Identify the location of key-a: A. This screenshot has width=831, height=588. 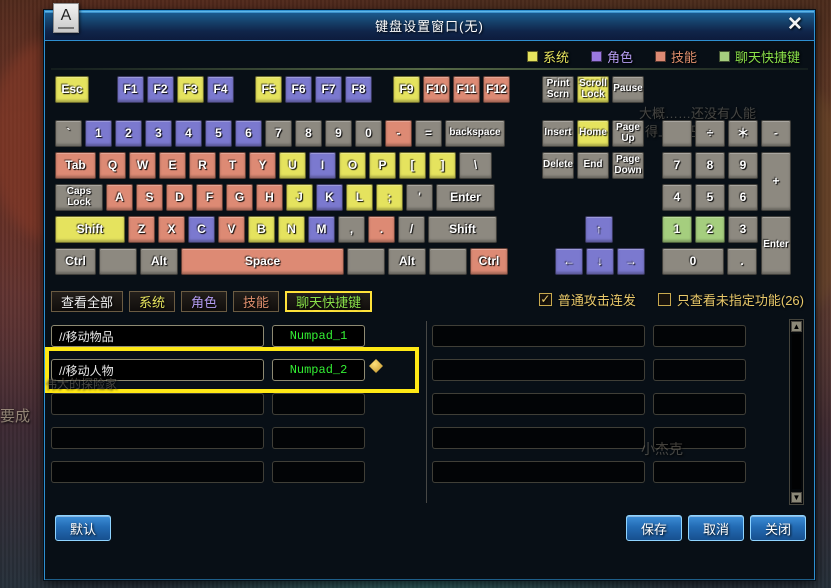
(119, 197).